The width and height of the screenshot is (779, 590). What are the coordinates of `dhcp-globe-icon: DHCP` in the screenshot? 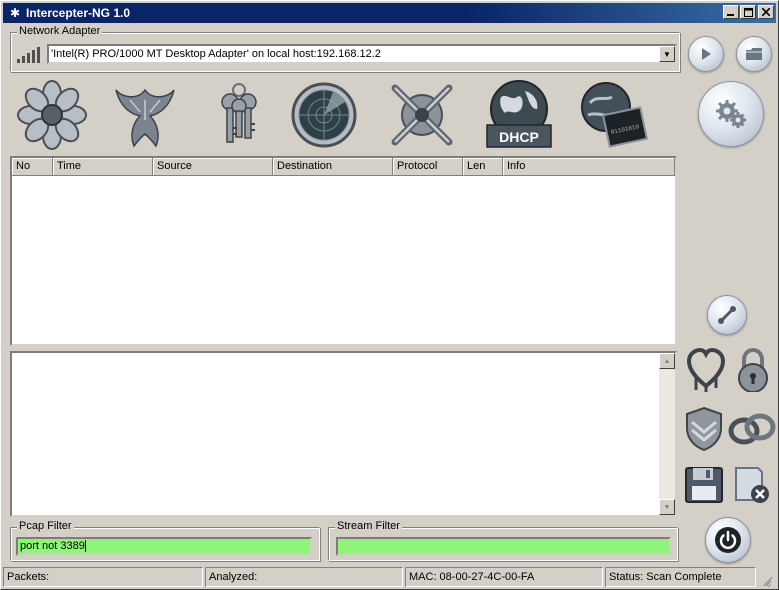 It's located at (519, 115).